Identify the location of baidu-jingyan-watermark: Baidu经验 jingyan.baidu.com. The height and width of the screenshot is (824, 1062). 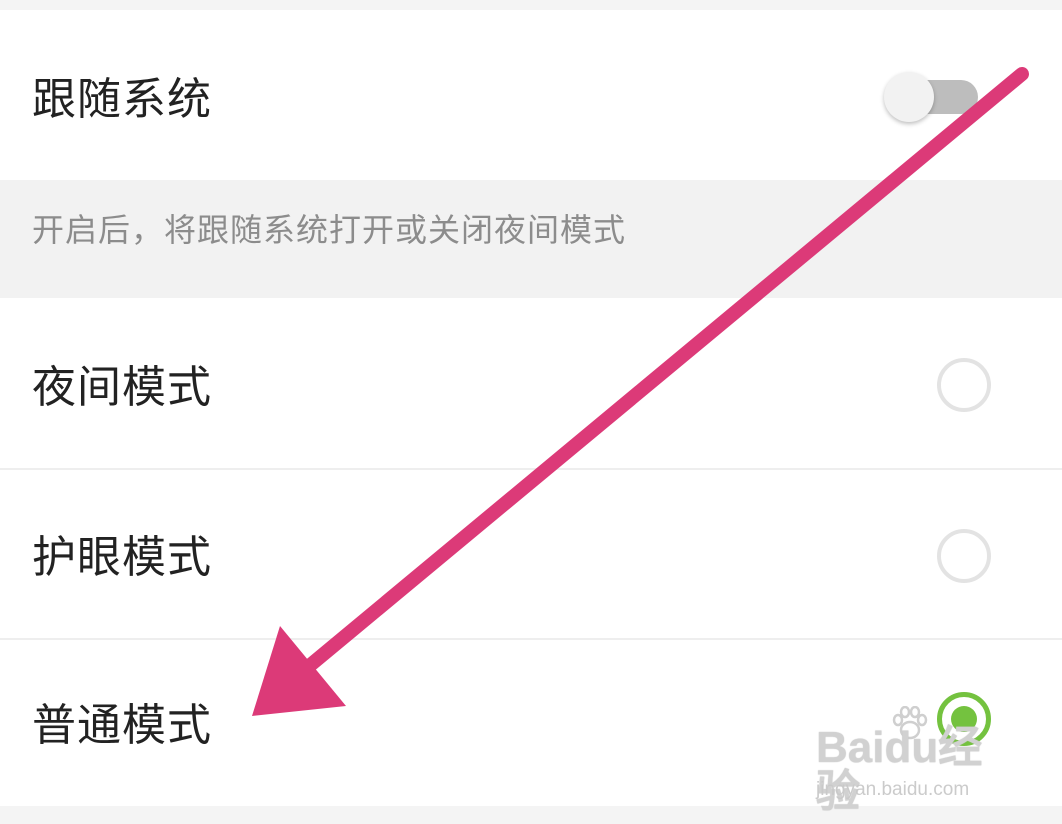
(916, 760).